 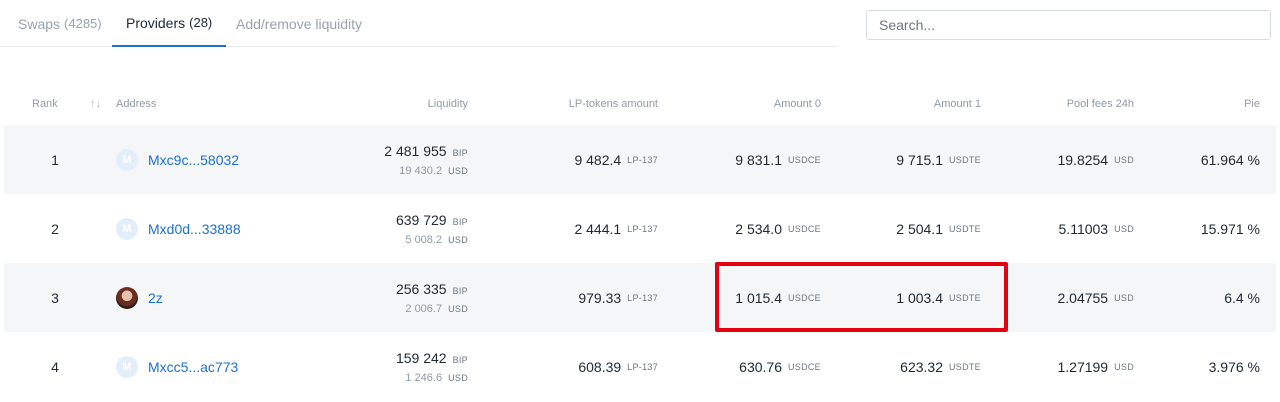 I want to click on amount1-value: 623.32, so click(x=921, y=366).